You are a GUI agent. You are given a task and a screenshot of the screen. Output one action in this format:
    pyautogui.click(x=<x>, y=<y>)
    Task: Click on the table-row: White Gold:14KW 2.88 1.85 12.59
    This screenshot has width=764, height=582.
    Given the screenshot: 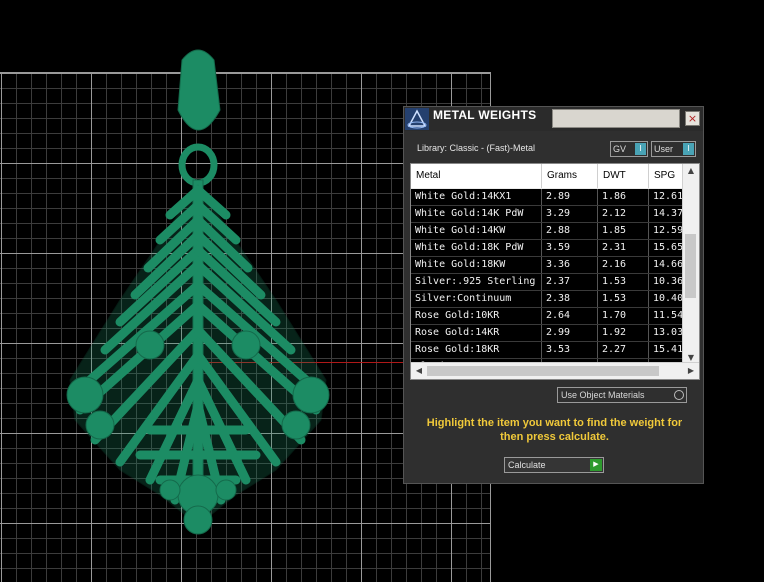 What is the action you would take?
    pyautogui.click(x=550, y=231)
    